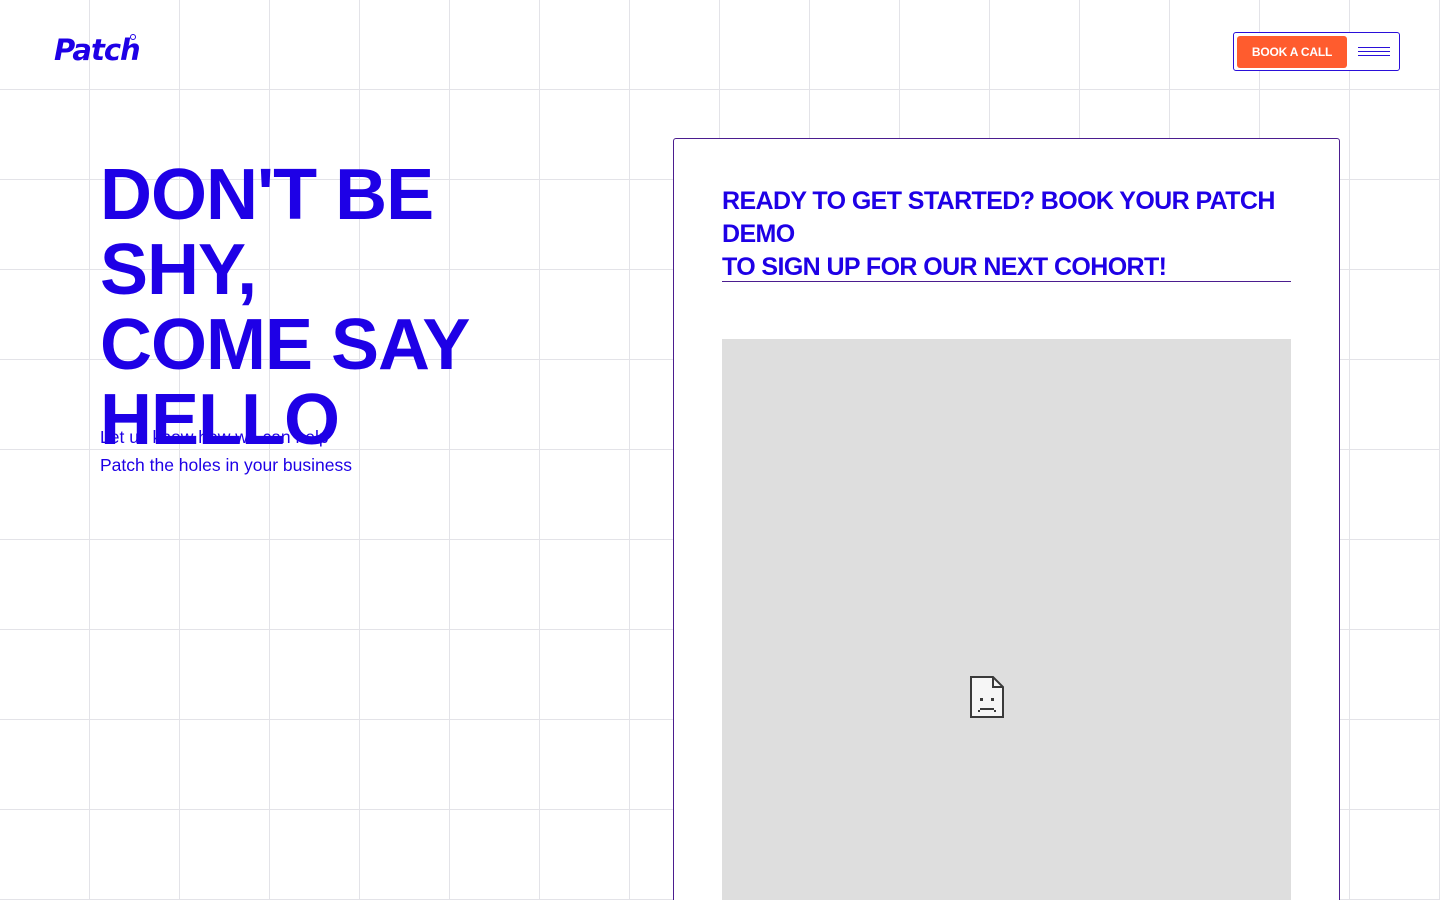 The width and height of the screenshot is (1440, 900). What do you see at coordinates (1292, 52) in the screenshot?
I see `book-a-call-button: BOOK A CALL` at bounding box center [1292, 52].